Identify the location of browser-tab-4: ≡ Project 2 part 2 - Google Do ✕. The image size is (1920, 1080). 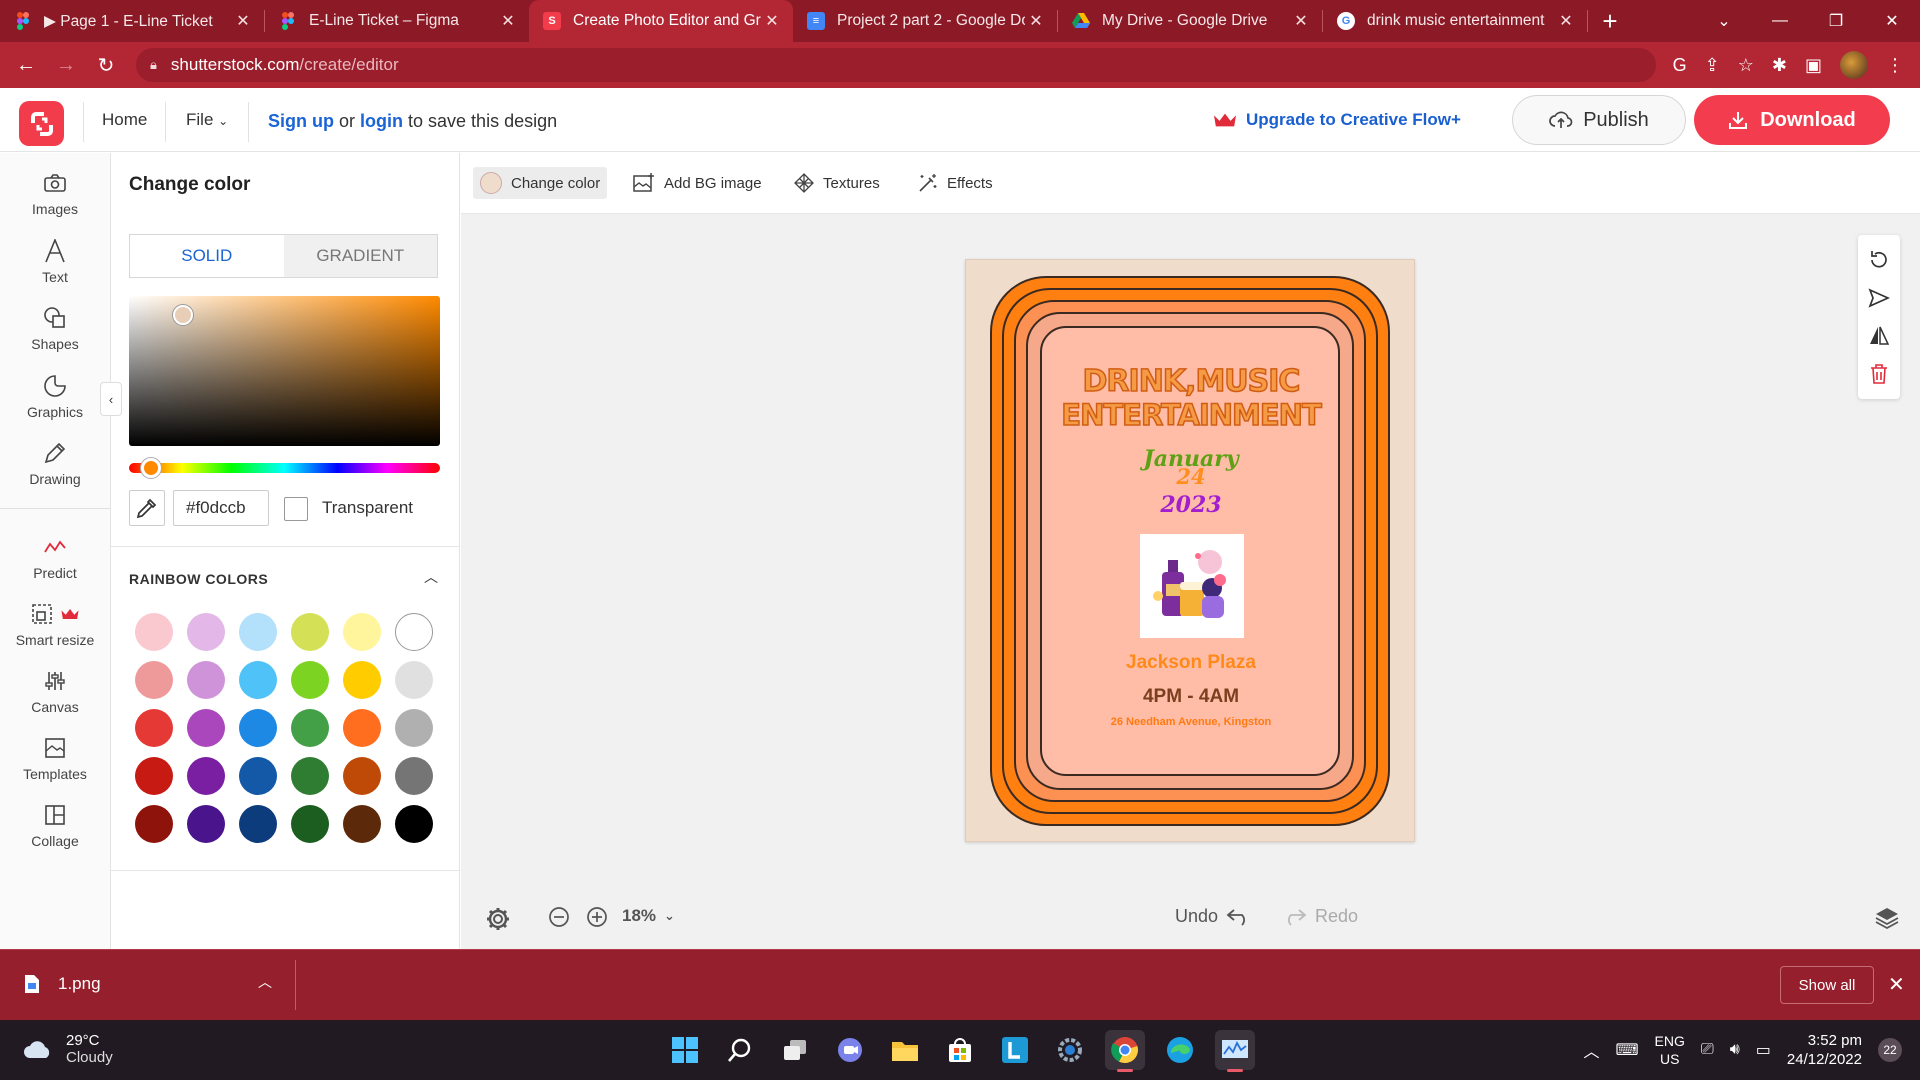
(925, 21).